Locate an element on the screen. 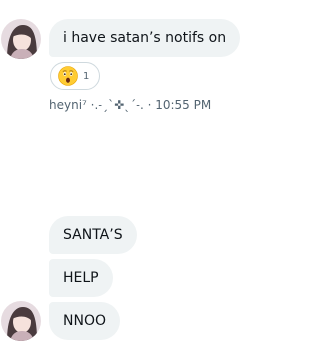 The height and width of the screenshot is (347, 320). reaction-pill: 1 is located at coordinates (75, 76).